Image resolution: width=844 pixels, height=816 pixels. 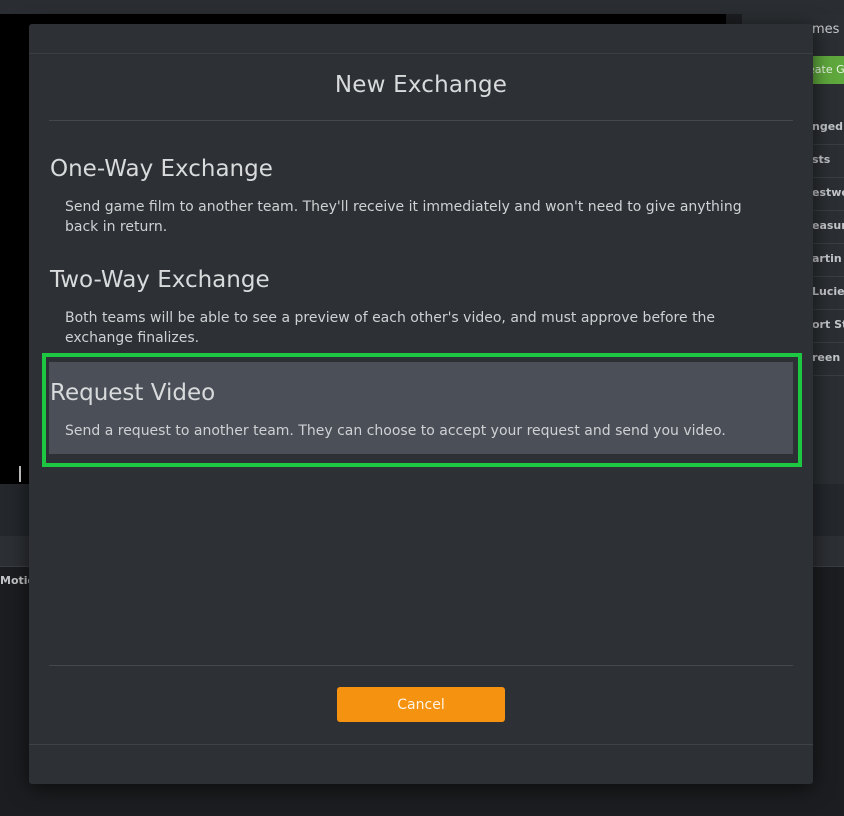 I want to click on list-item: Lucie, so click(x=828, y=293).